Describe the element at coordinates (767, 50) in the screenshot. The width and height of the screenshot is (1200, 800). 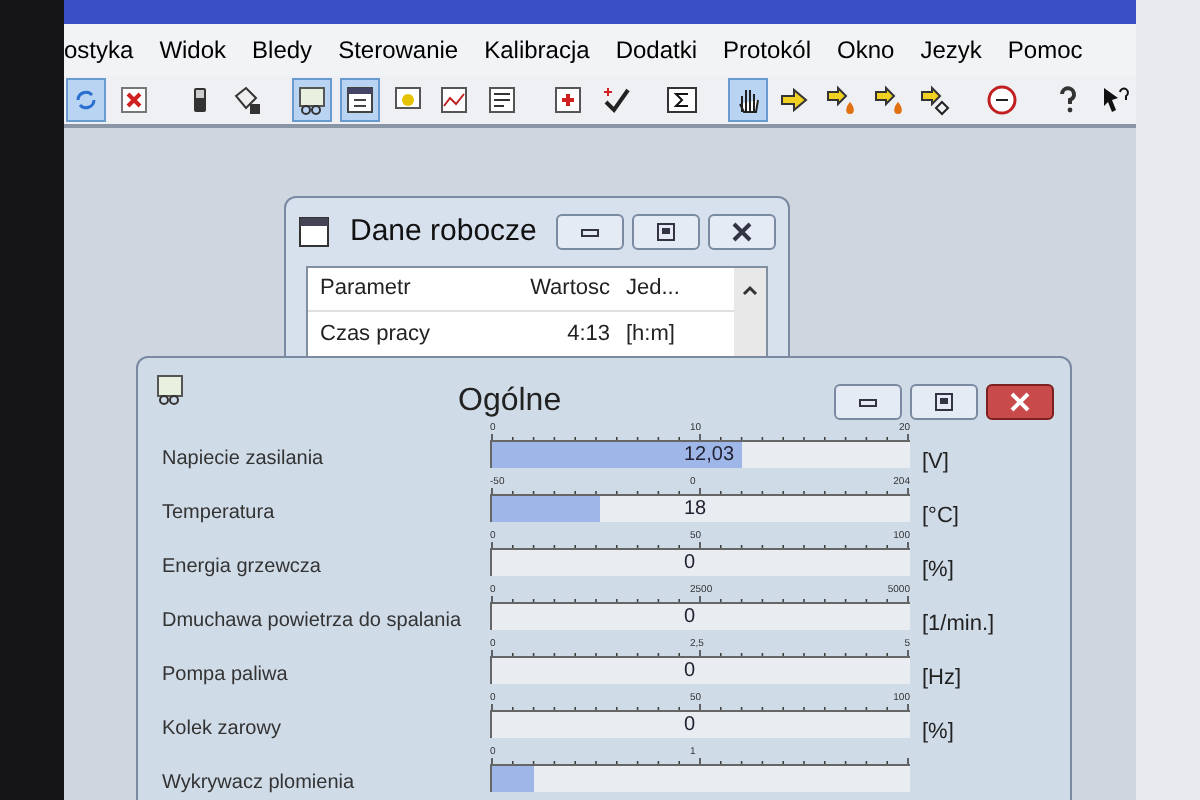
I see `menu-item: Protokól` at that location.